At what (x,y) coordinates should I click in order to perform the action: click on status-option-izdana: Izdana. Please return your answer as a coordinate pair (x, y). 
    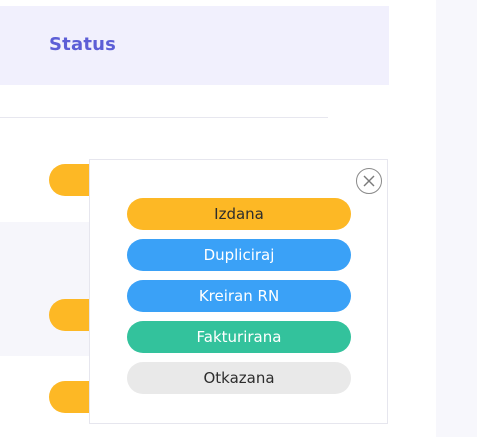
    Looking at the image, I should click on (239, 214).